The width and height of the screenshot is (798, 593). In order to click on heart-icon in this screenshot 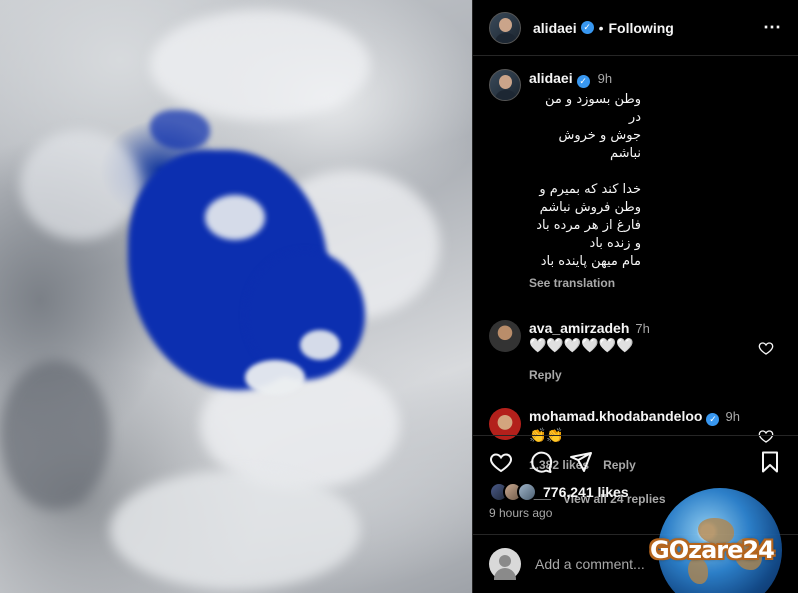, I will do `click(501, 462)`.